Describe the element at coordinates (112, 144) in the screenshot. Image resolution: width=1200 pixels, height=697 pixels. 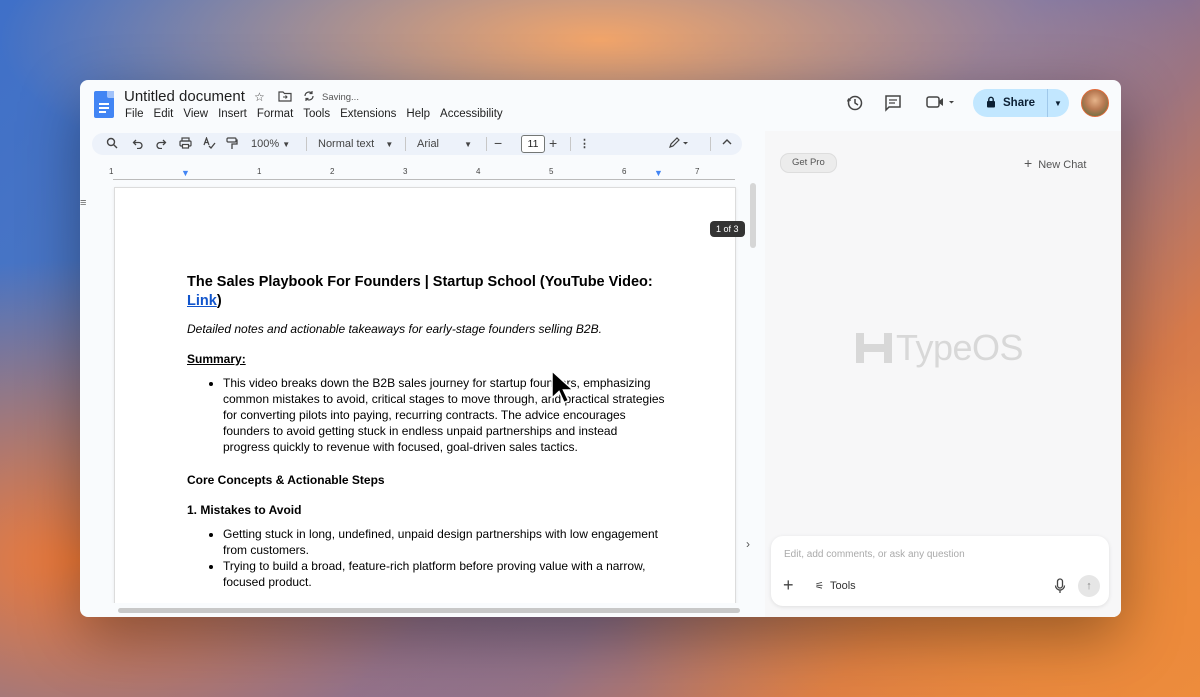
I see `search-icon` at that location.